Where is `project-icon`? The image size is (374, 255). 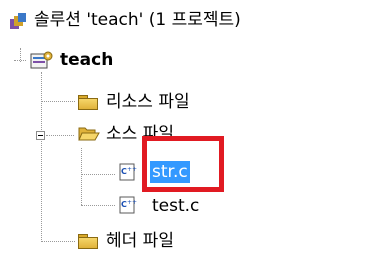 project-icon is located at coordinates (41, 60).